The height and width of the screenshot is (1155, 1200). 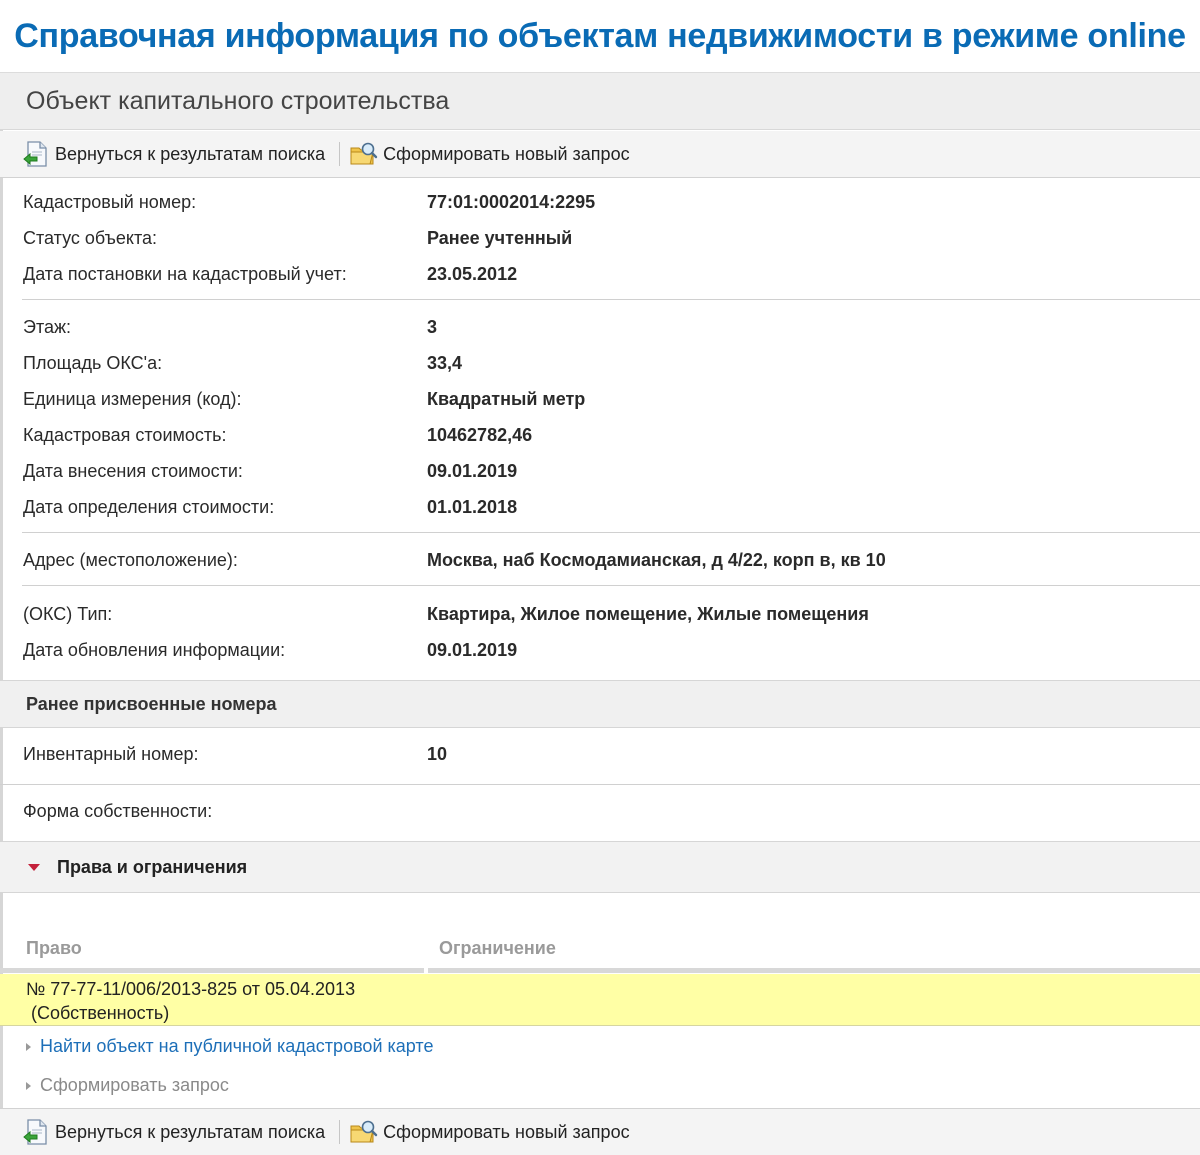 What do you see at coordinates (445, 363) in the screenshot?
I see `field-value: 33,4` at bounding box center [445, 363].